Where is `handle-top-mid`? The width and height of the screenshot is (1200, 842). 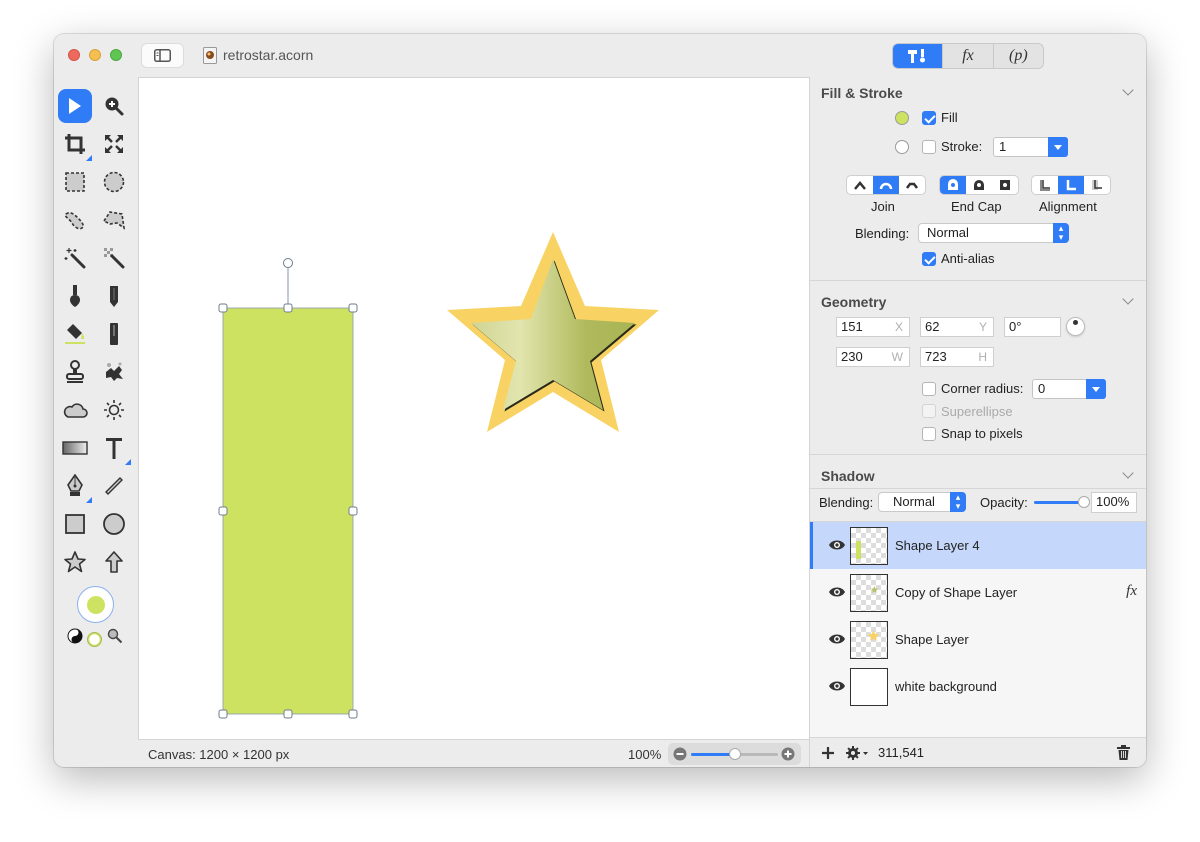
handle-top-mid is located at coordinates (288, 308).